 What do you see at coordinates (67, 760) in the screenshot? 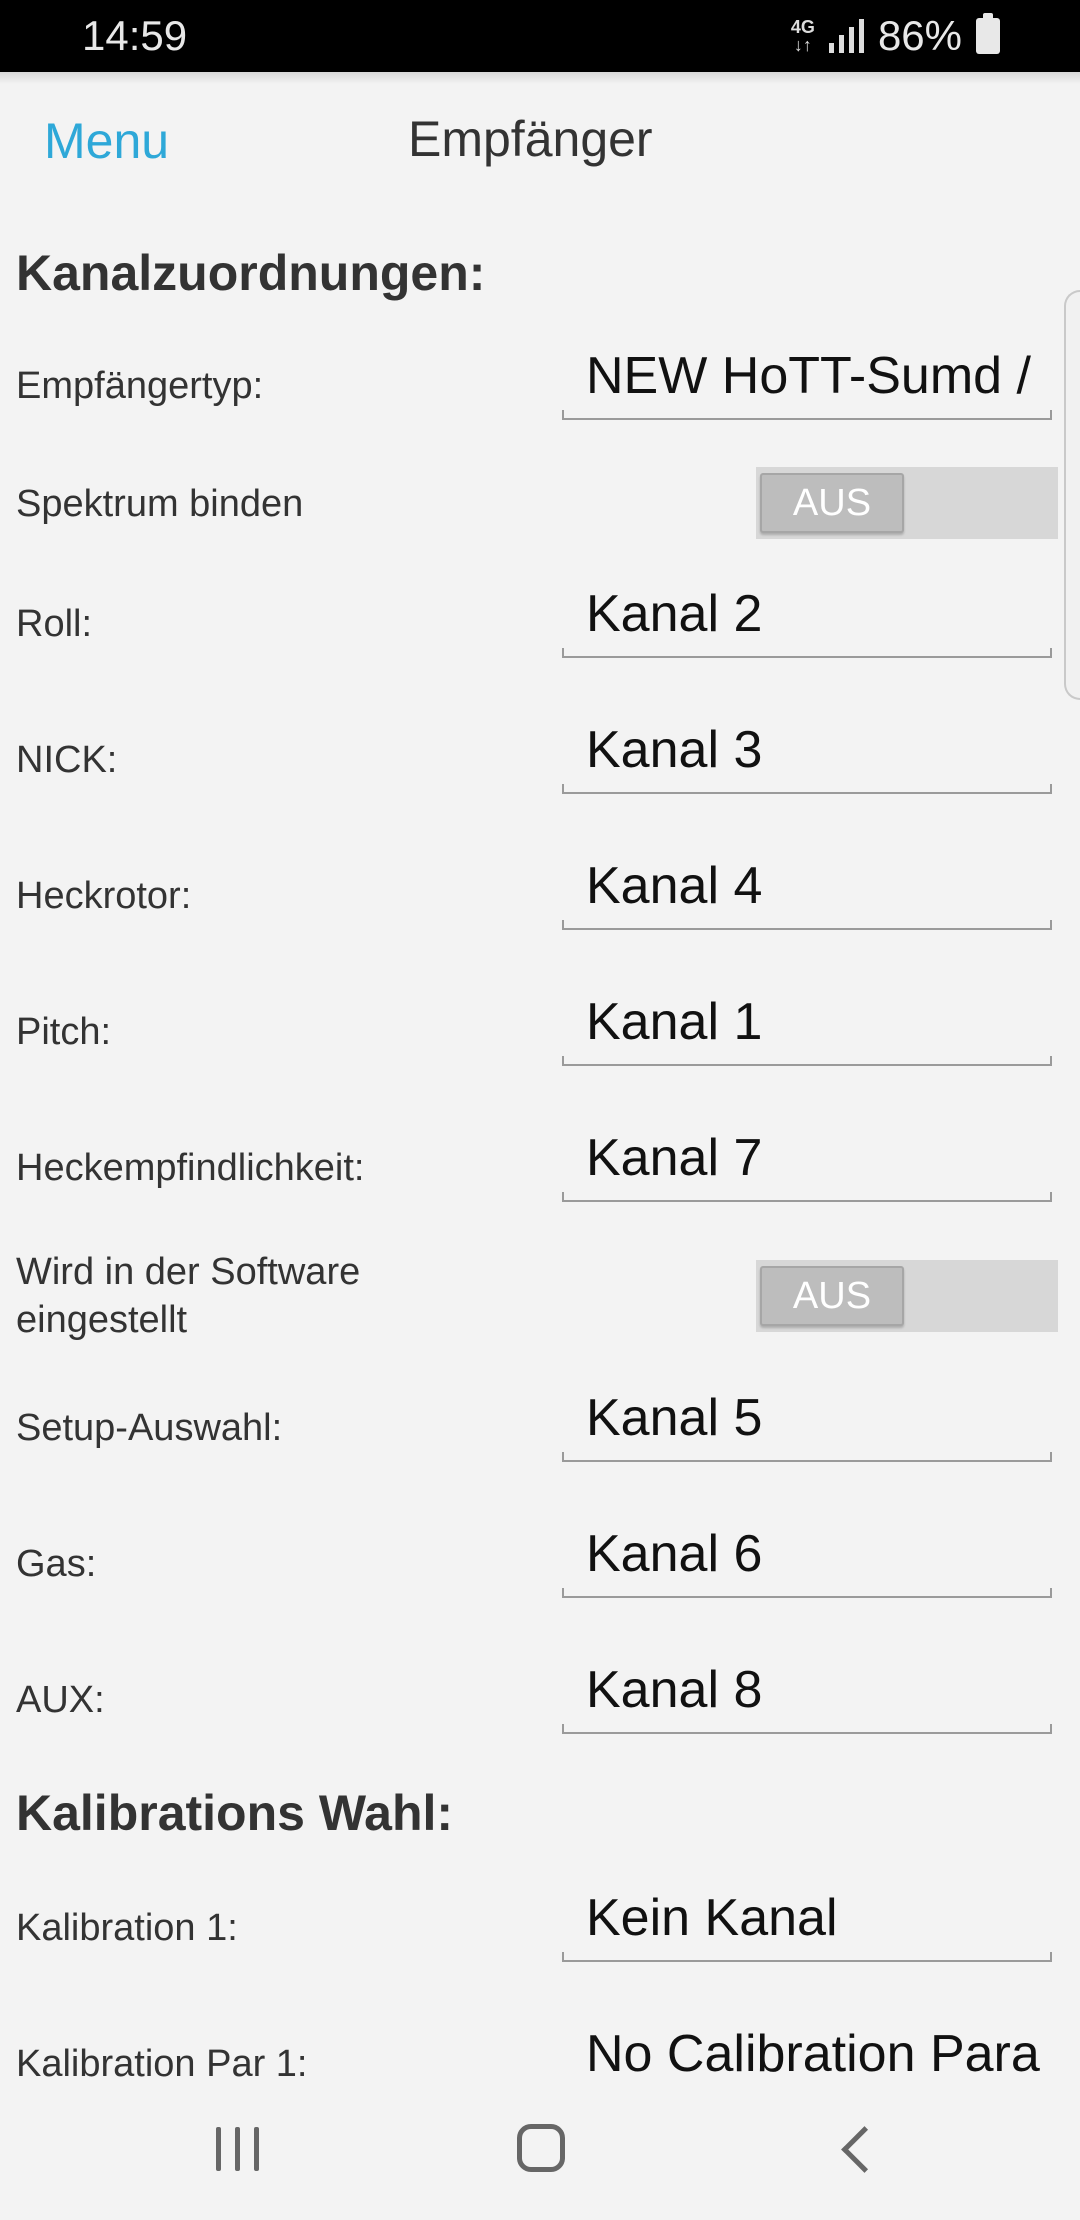
I see `nick-label: NICK:` at bounding box center [67, 760].